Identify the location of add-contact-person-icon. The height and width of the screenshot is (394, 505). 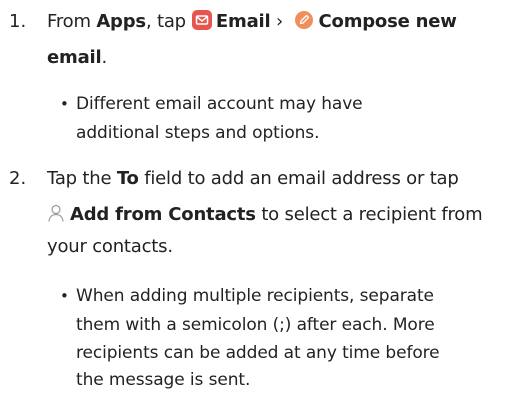
(56, 213).